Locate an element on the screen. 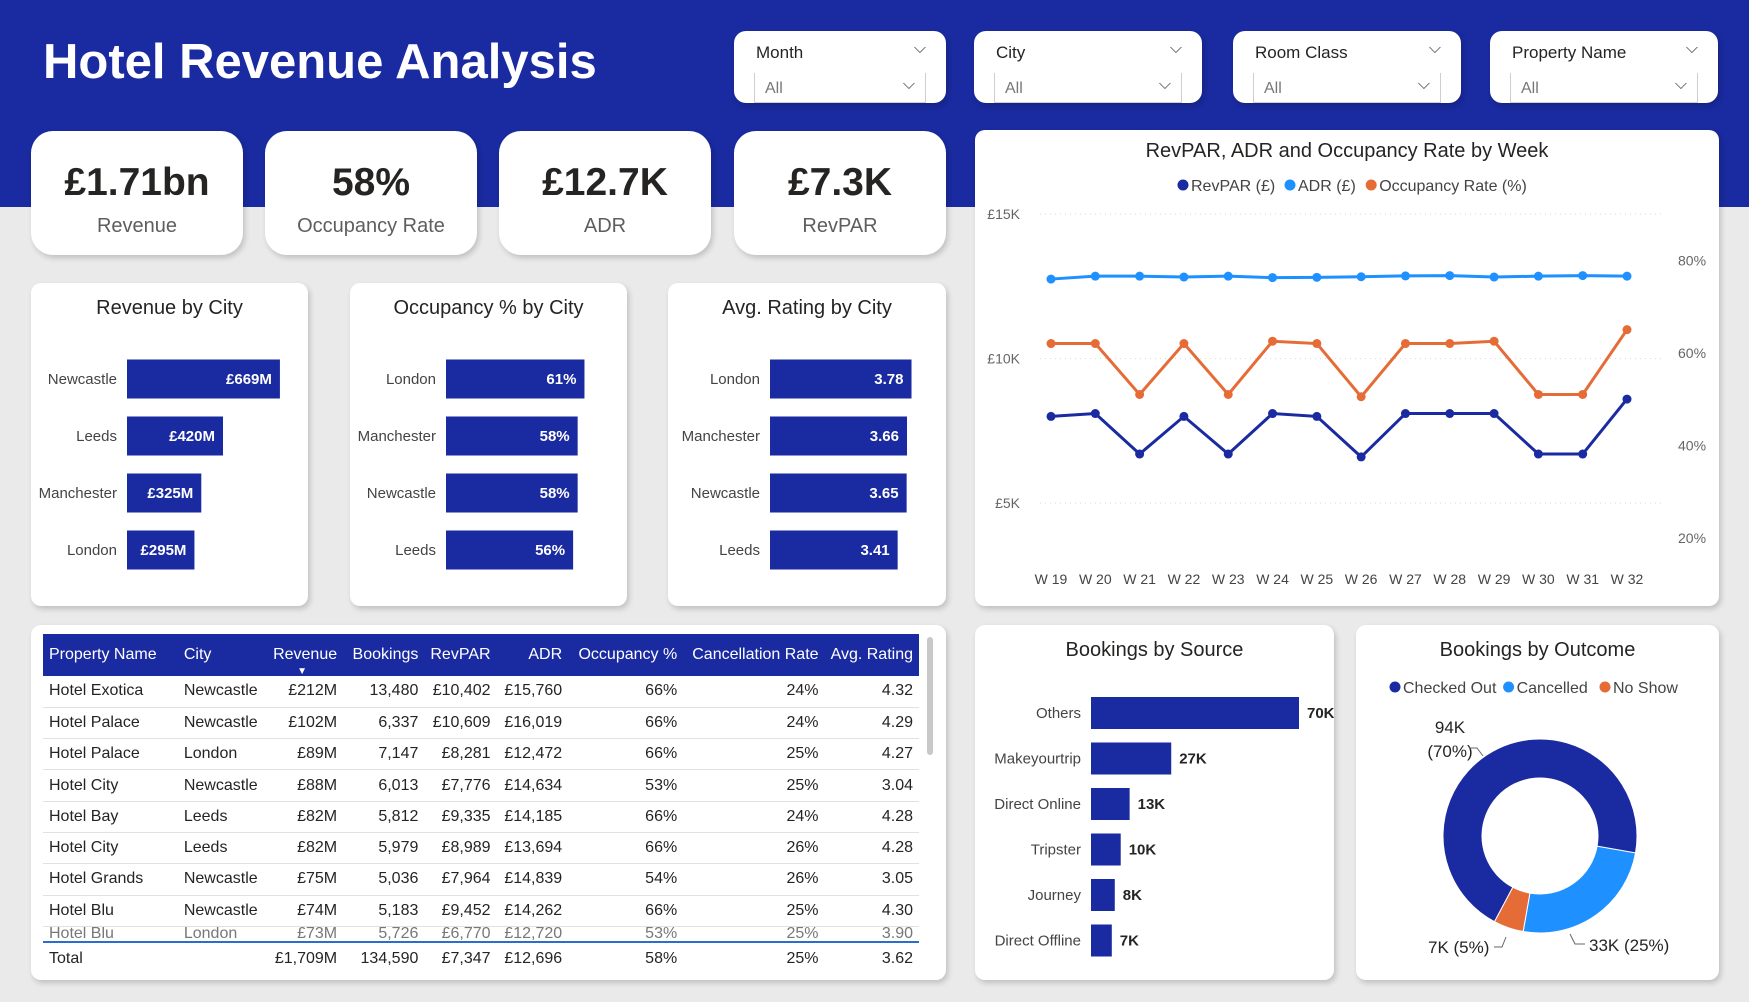 The height and width of the screenshot is (1002, 1749). data-label: 7K (5%) is located at coordinates (1458, 947).